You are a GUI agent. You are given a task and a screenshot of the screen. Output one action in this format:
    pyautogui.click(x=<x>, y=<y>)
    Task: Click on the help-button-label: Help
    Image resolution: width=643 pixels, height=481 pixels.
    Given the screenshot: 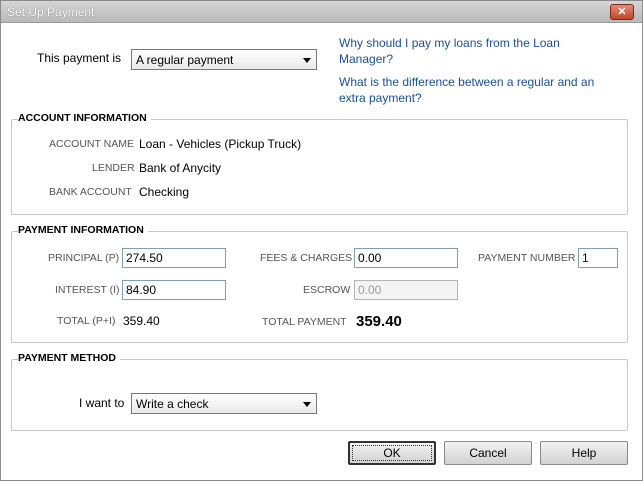 What is the action you would take?
    pyautogui.click(x=584, y=453)
    